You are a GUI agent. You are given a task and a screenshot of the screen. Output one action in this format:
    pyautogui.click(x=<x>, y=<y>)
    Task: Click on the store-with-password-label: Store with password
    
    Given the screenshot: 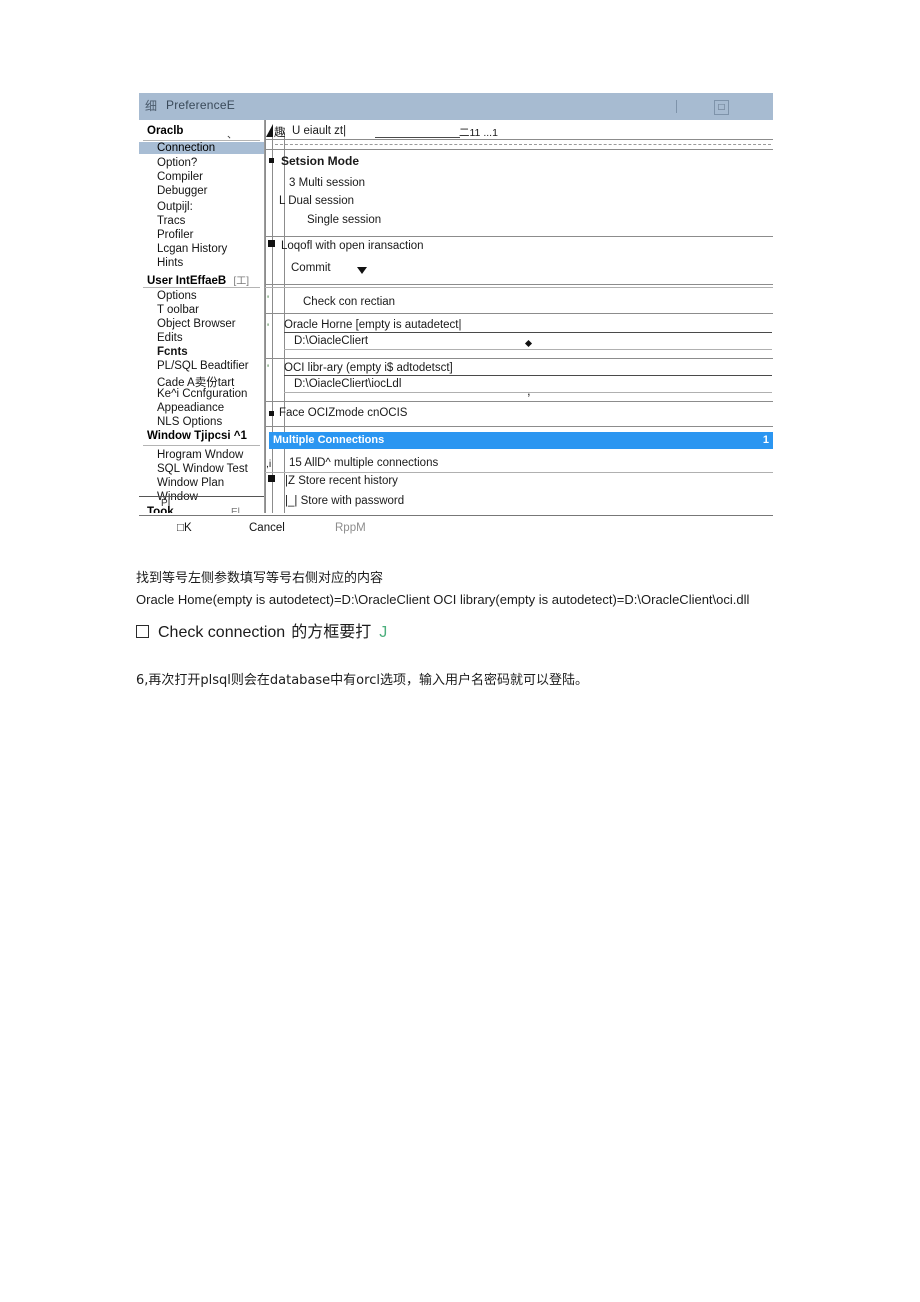 What is the action you would take?
    pyautogui.click(x=352, y=501)
    